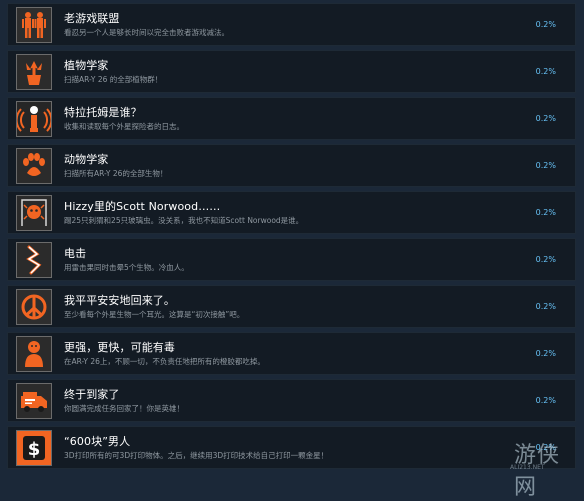  I want to click on achievement-title: 老游戏联盟, so click(92, 18).